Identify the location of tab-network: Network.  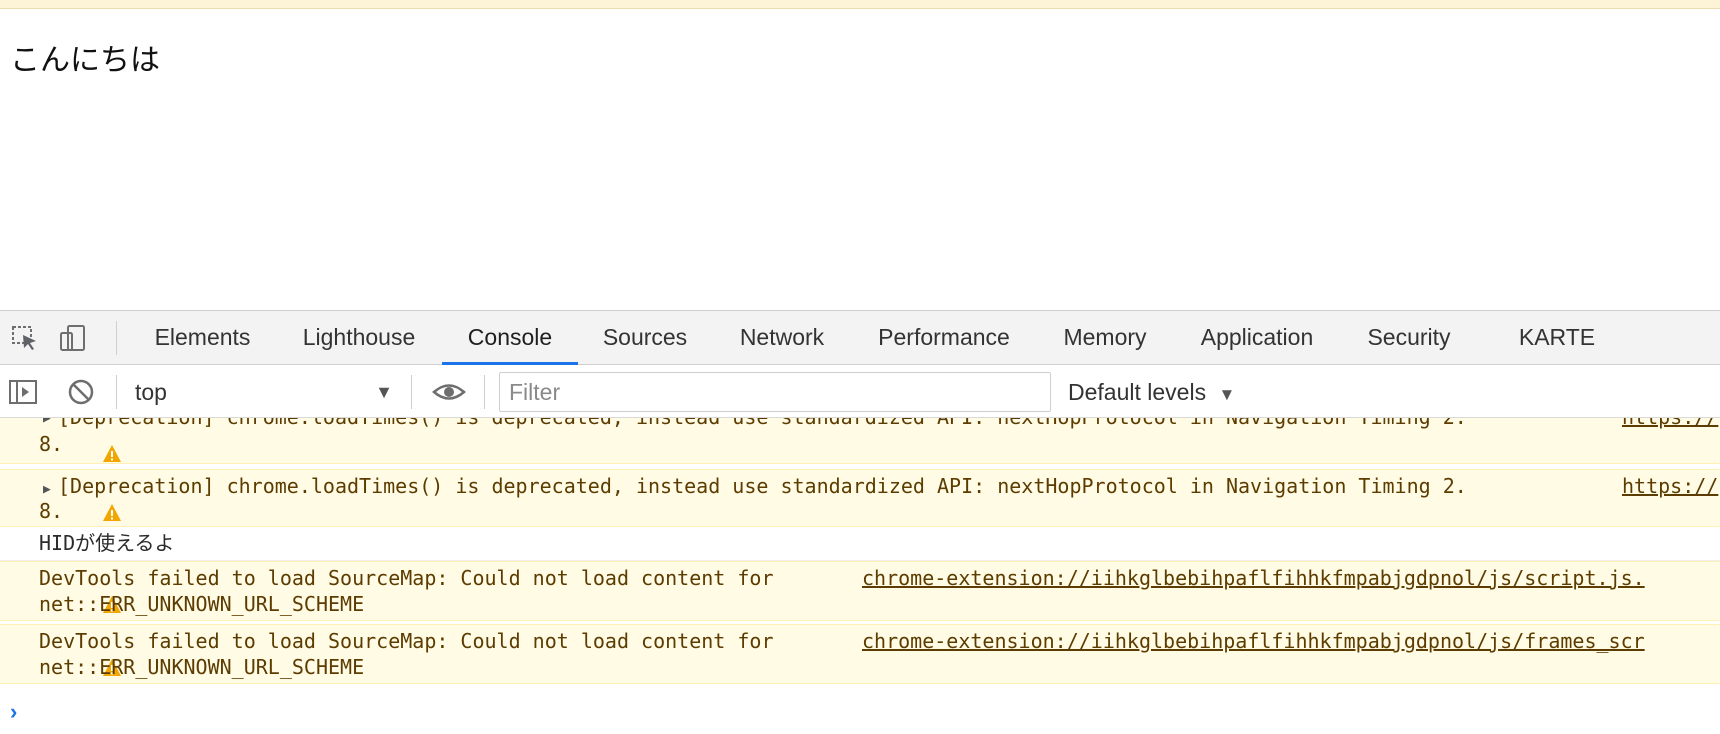
(782, 337).